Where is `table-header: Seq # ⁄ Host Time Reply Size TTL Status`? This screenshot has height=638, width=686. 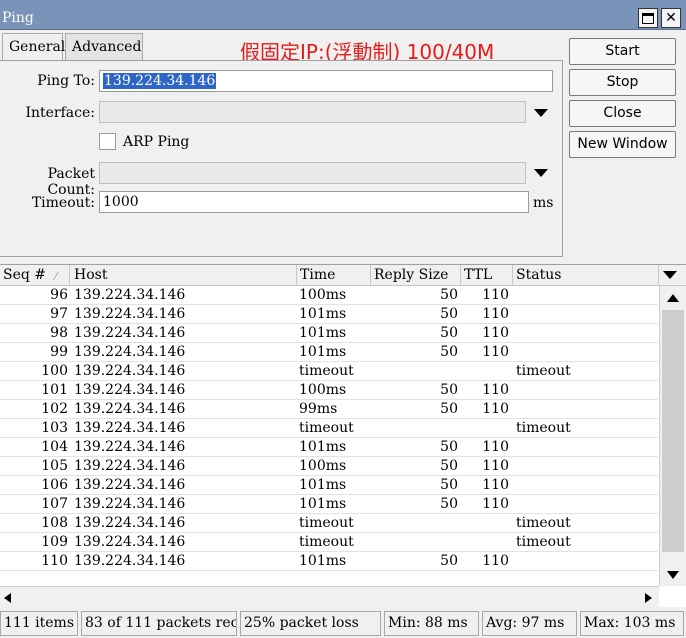 table-header: Seq # ⁄ Host Time Reply Size TTL Status is located at coordinates (343, 275).